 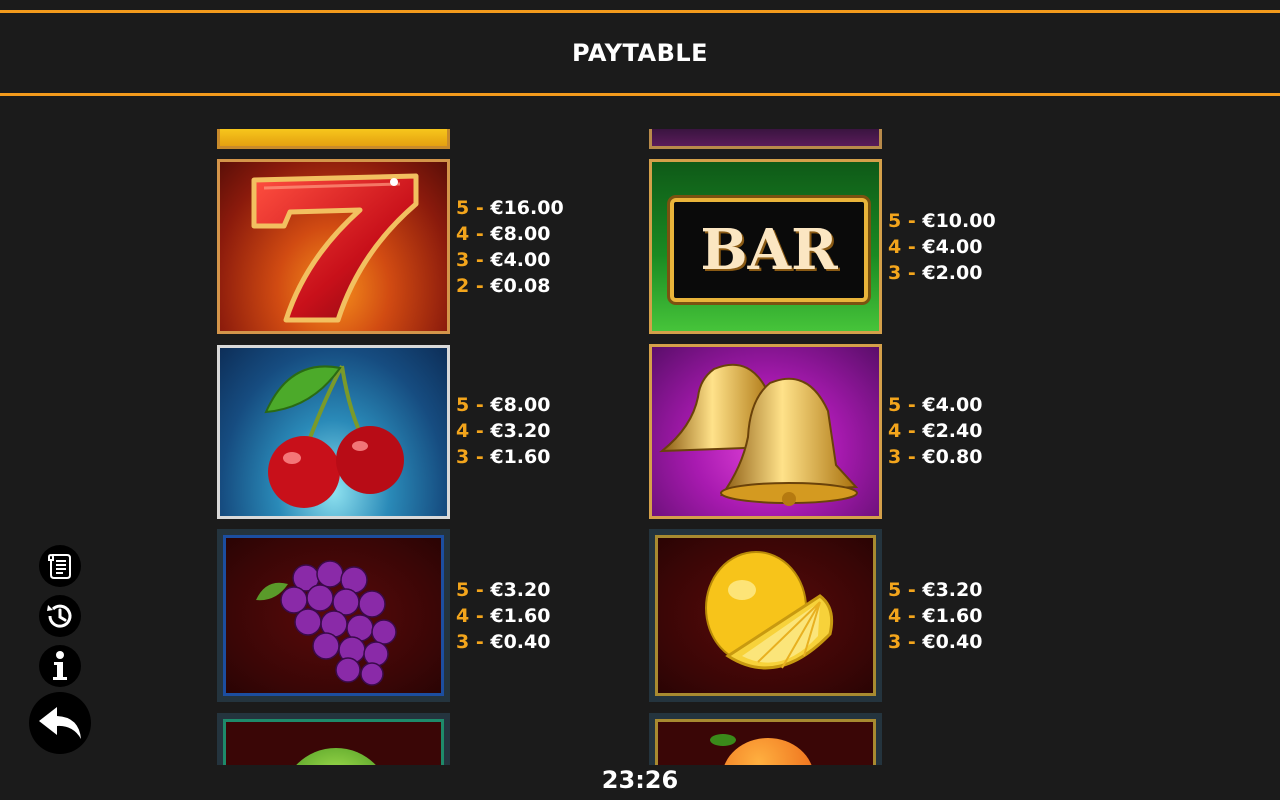 What do you see at coordinates (503, 405) in the screenshot?
I see `payout-row: 5 - €8.00` at bounding box center [503, 405].